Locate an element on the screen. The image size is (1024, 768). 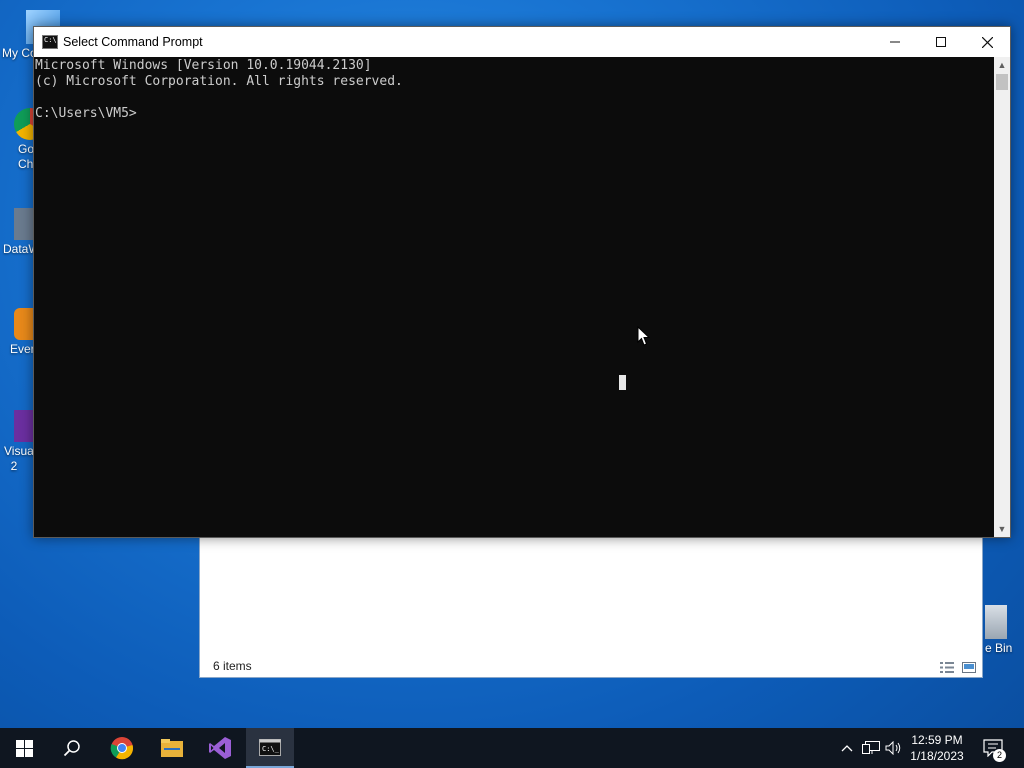
chrome-icon is located at coordinates (122, 748).